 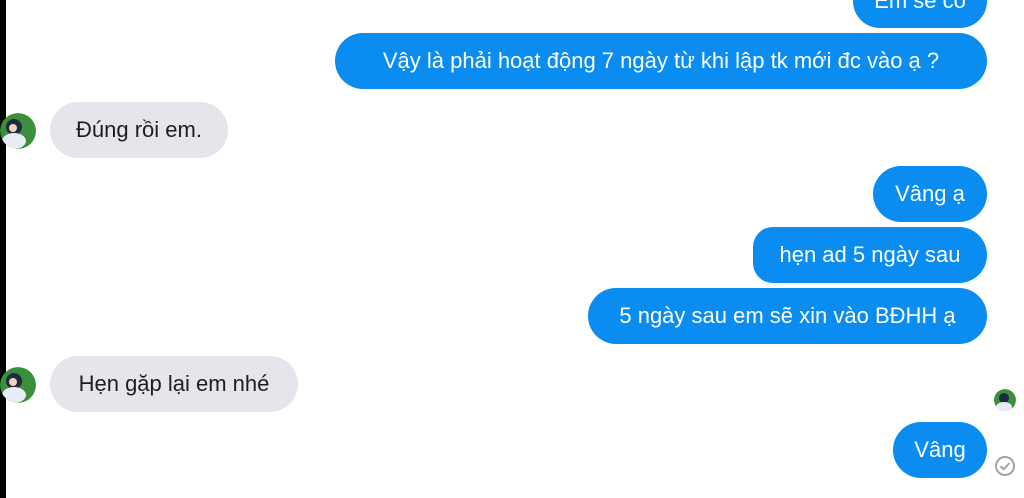 I want to click on message-bubble-incoming: Đúng rồi em., so click(x=139, y=130).